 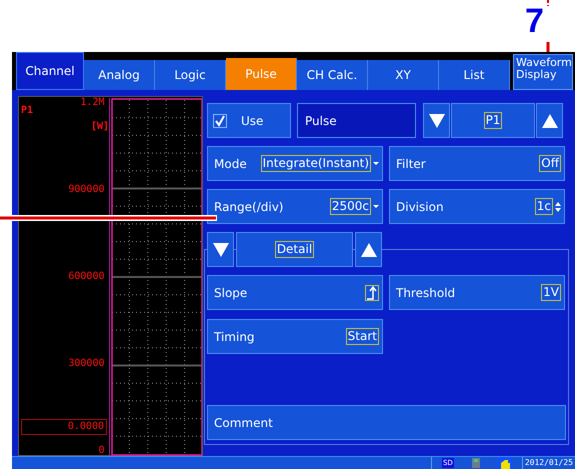 I want to click on tab: List, so click(x=474, y=75).